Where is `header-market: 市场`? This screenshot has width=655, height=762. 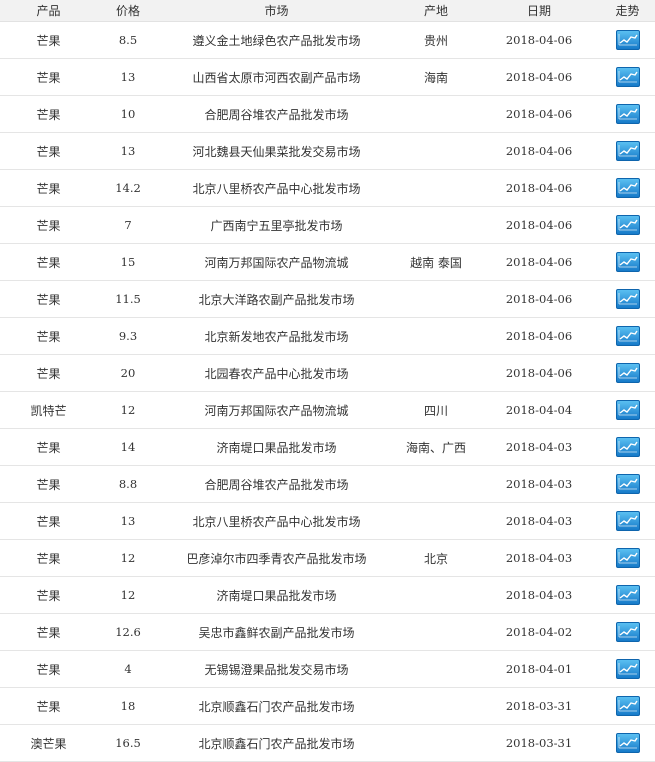 header-market: 市场 is located at coordinates (276, 11).